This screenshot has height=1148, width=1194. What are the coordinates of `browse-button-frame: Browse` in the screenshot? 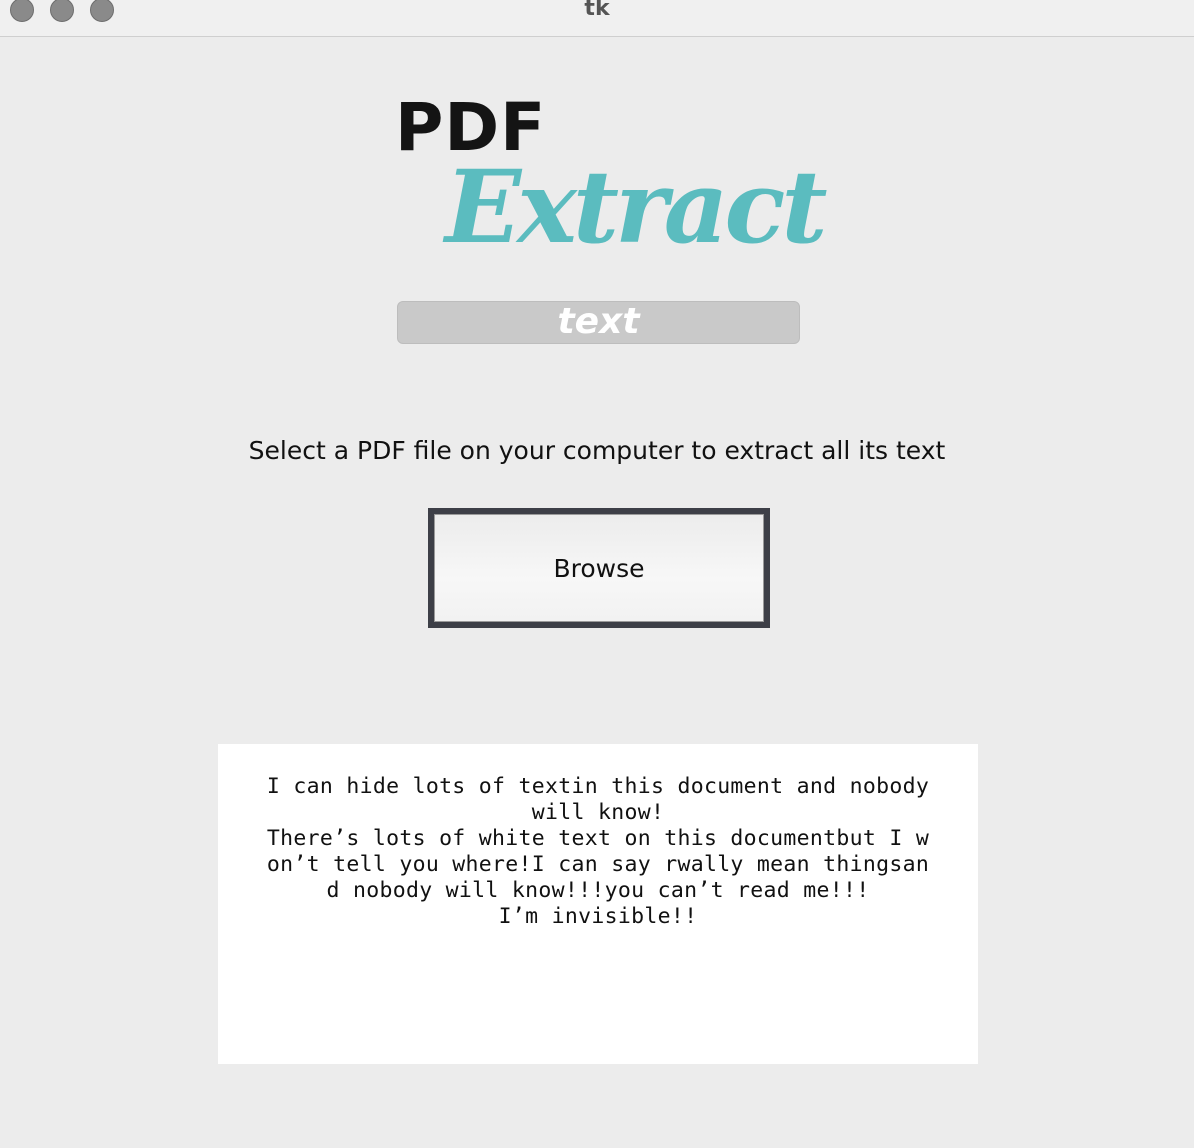 It's located at (599, 568).